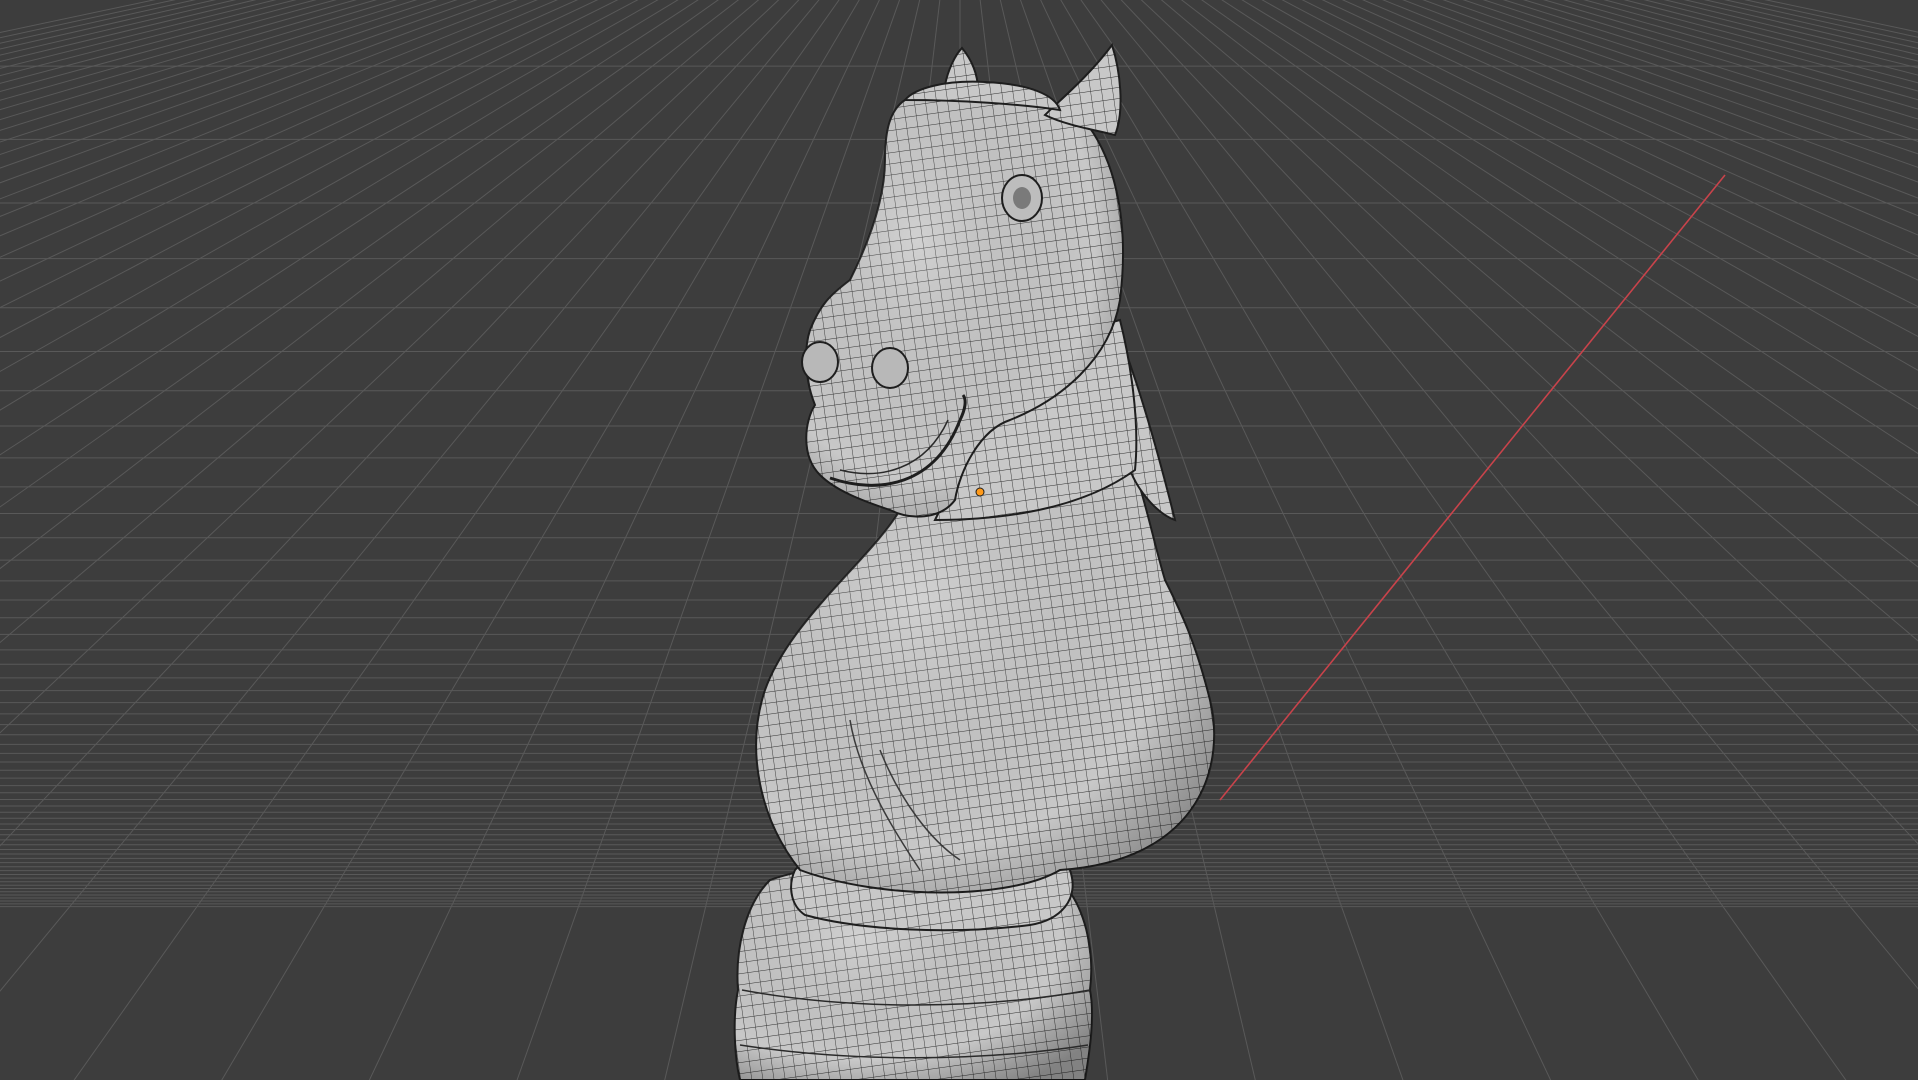  What do you see at coordinates (820, 362) in the screenshot?
I see `knight-nostril-left` at bounding box center [820, 362].